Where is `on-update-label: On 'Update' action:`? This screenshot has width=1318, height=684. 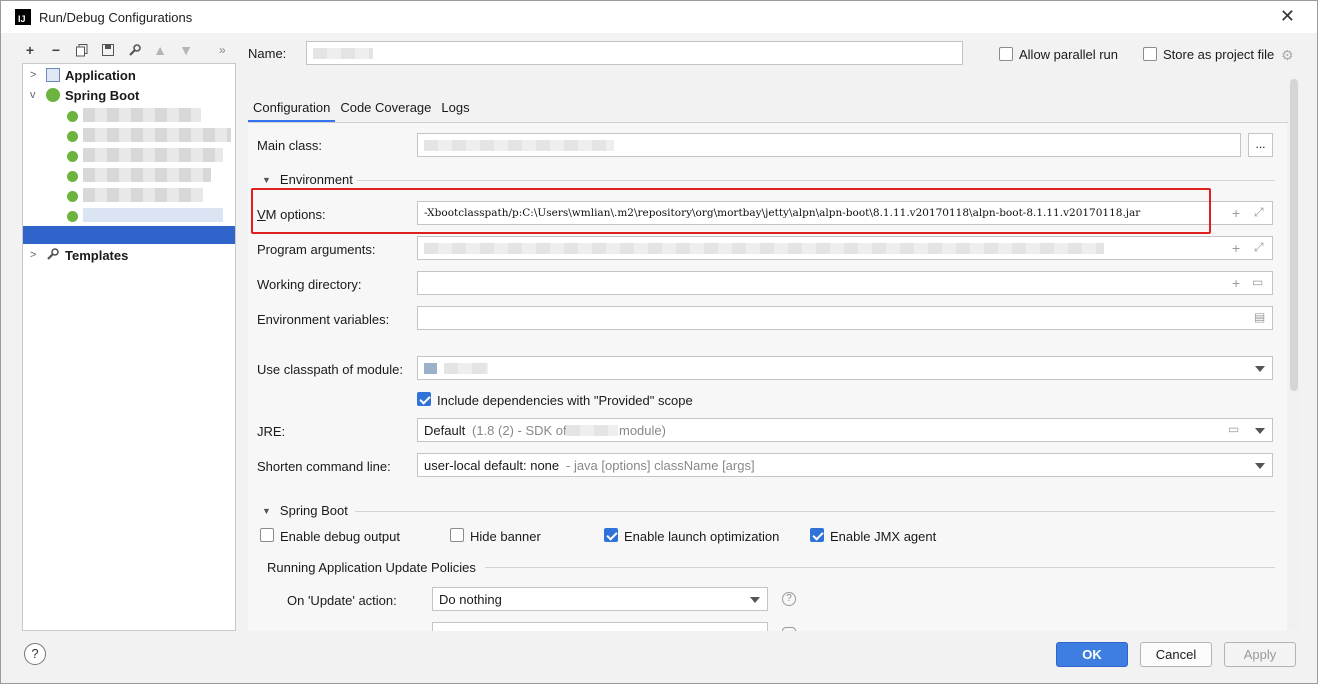
on-update-label: On 'Update' action: is located at coordinates (342, 600).